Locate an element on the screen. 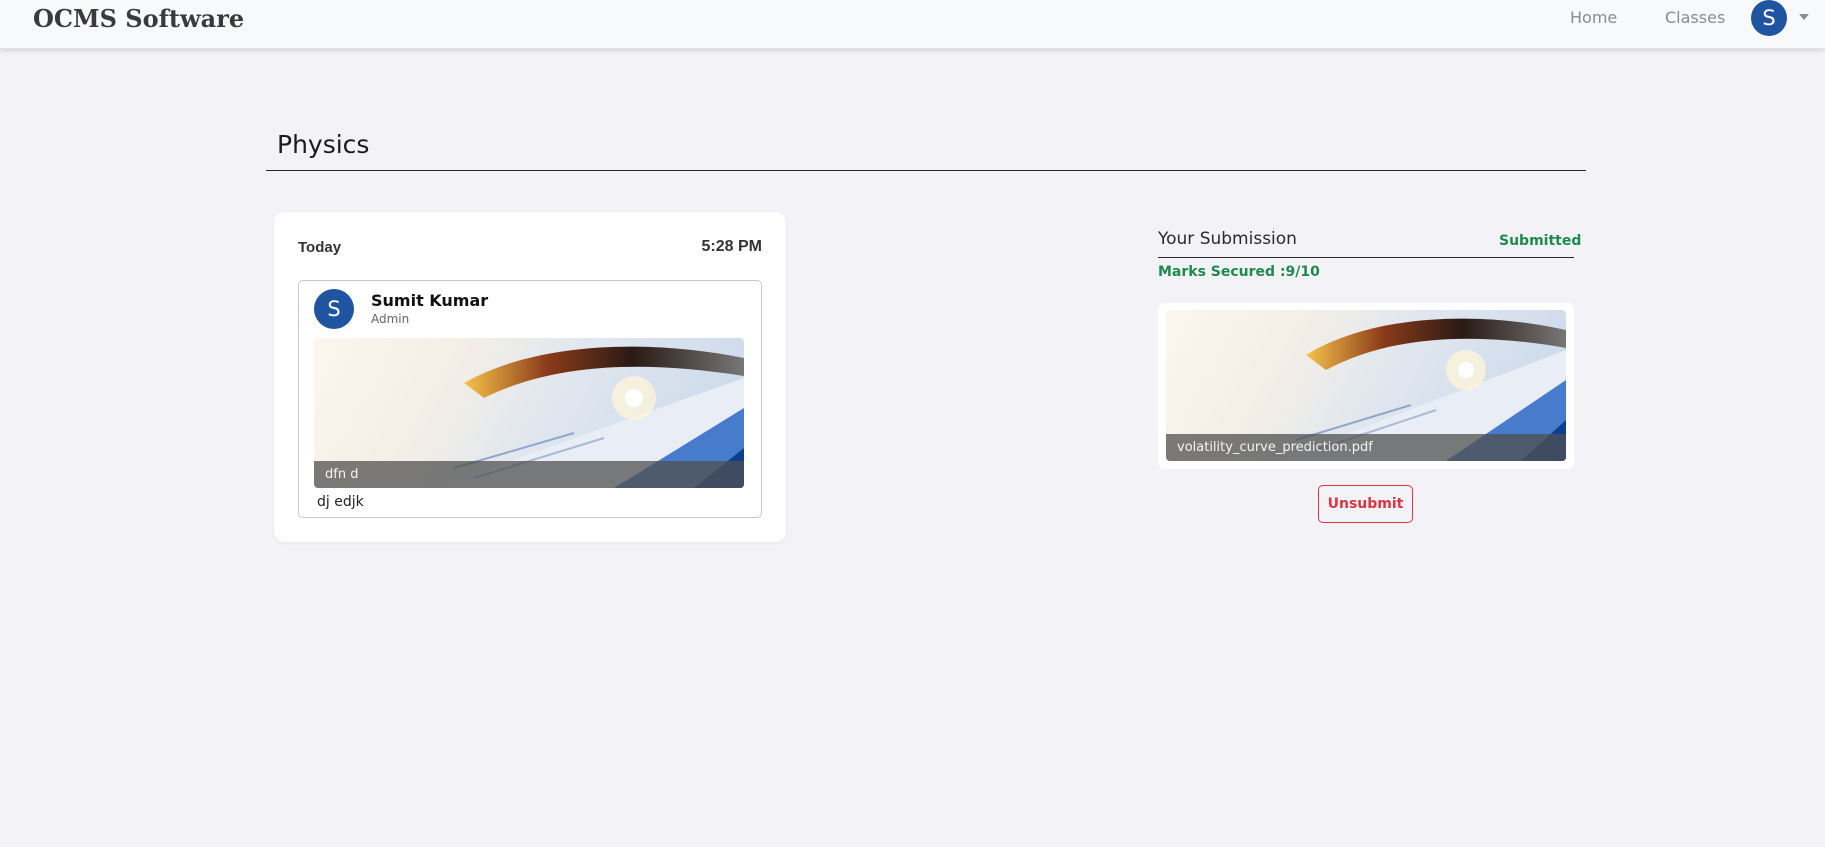  submission-status-badge: Submitted is located at coordinates (1540, 241).